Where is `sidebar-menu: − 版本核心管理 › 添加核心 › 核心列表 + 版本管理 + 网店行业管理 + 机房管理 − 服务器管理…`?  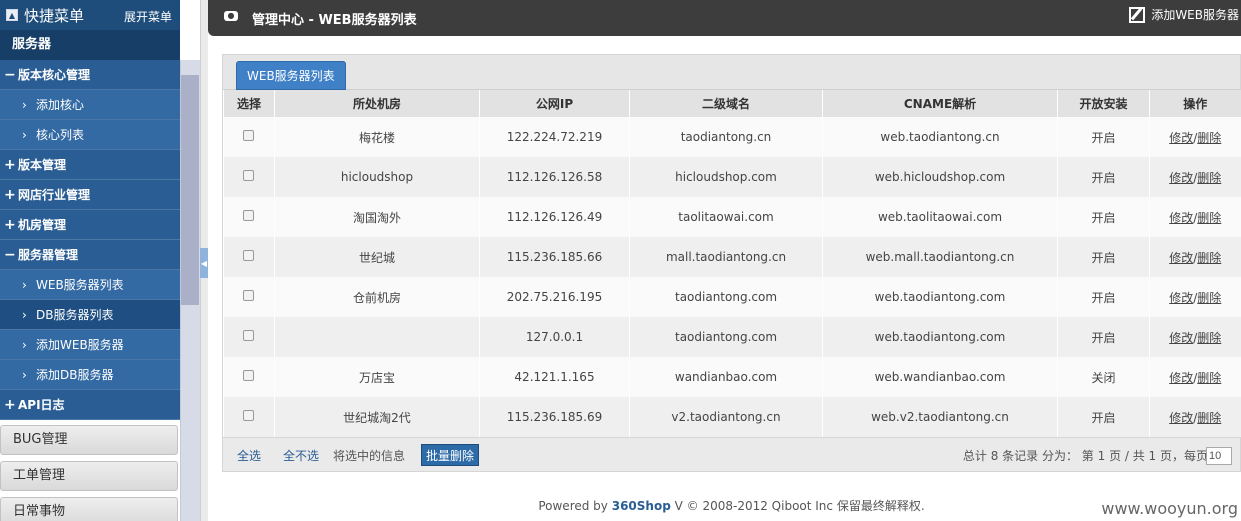 sidebar-menu: − 版本核心管理 › 添加核心 › 核心列表 + 版本管理 + 网店行业管理 + 机房管理 − 服务器管理… is located at coordinates (90, 240).